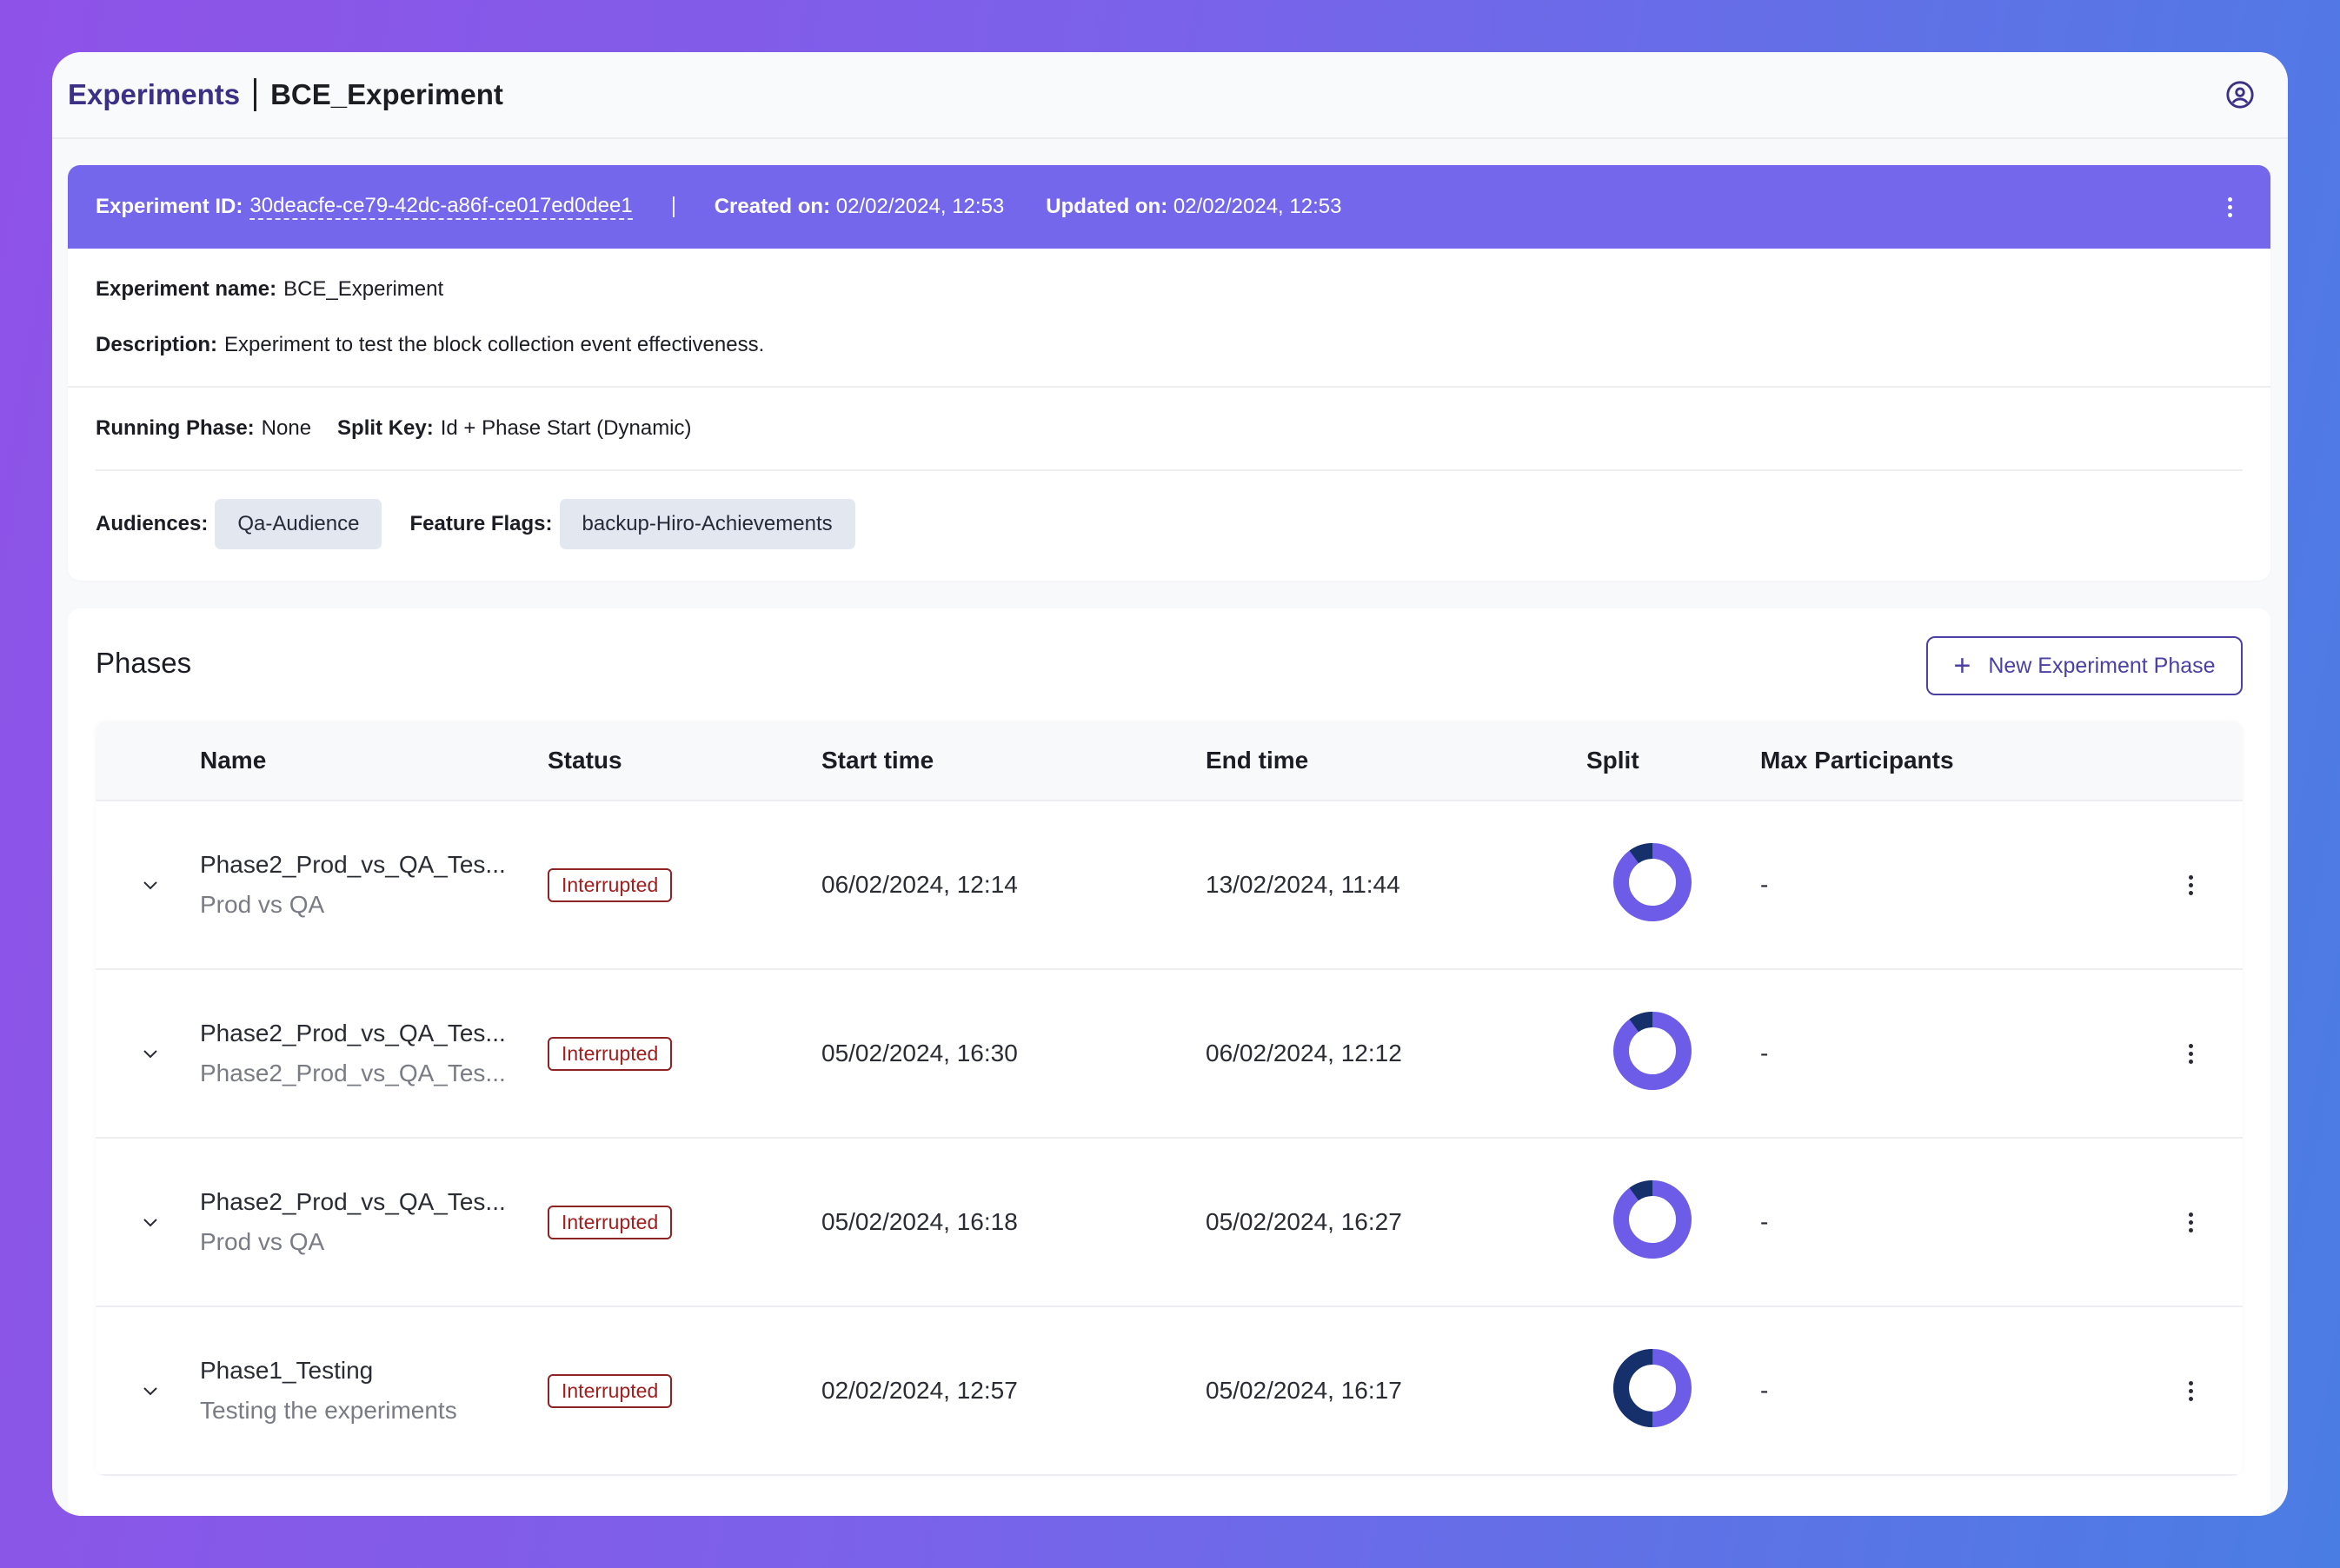  I want to click on split-key: Split Key: Id + Phase Start (Dynamic), so click(514, 428).